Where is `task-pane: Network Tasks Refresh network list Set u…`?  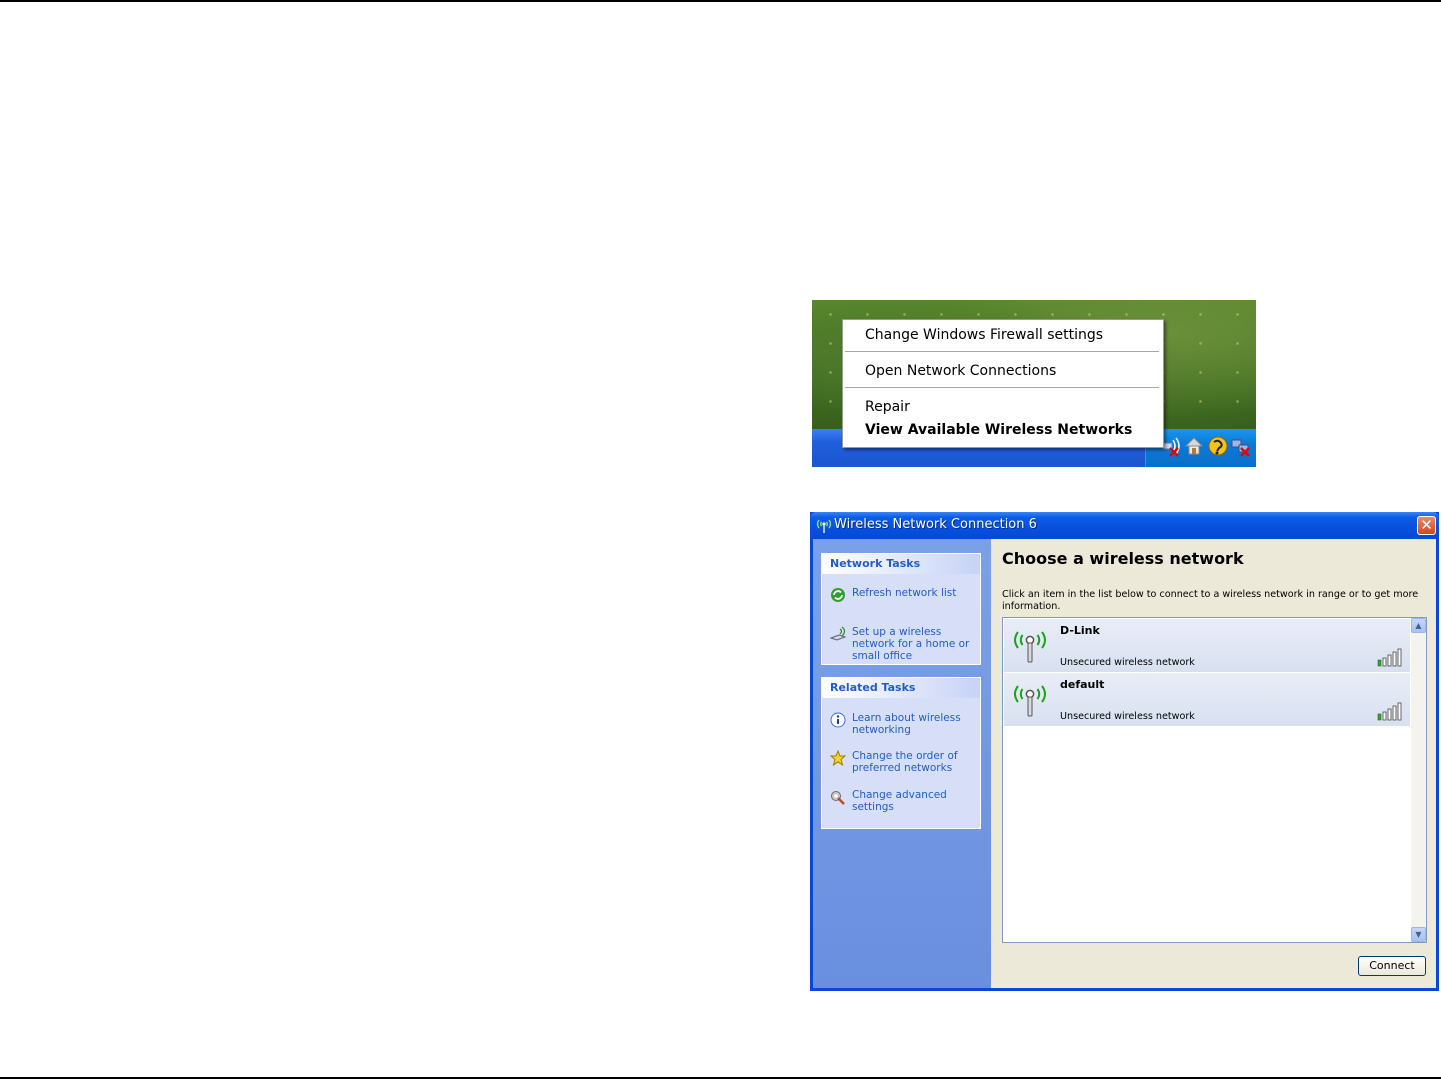
task-pane: Network Tasks Refresh network list Set u… is located at coordinates (902, 763).